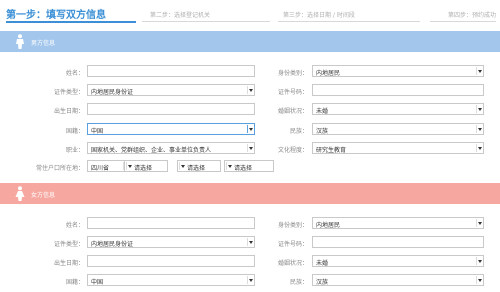 The image size is (500, 292). I want to click on bride-ethnicity-label: 民族：, so click(298, 282).